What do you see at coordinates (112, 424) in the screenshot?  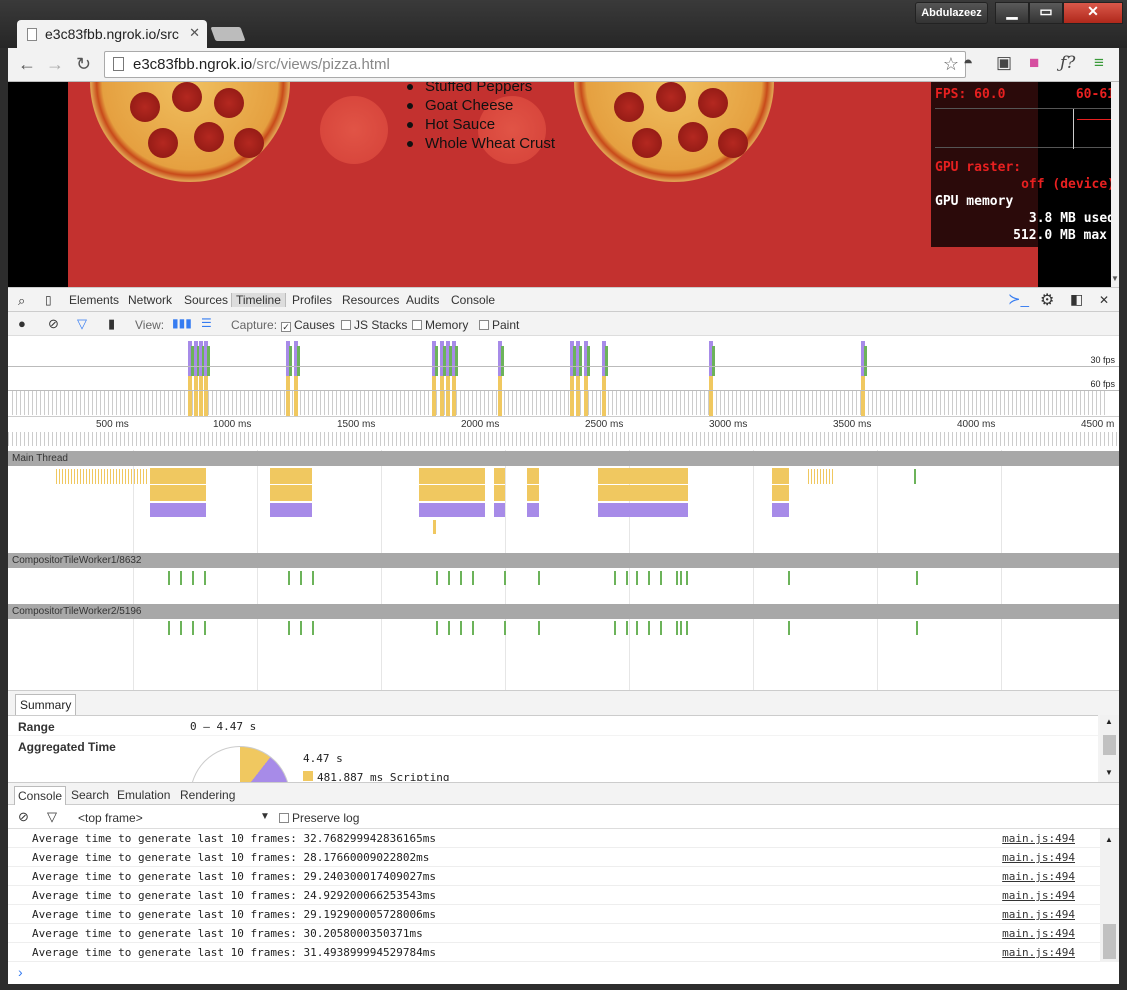 I see `ruler-tick: 500 ms` at bounding box center [112, 424].